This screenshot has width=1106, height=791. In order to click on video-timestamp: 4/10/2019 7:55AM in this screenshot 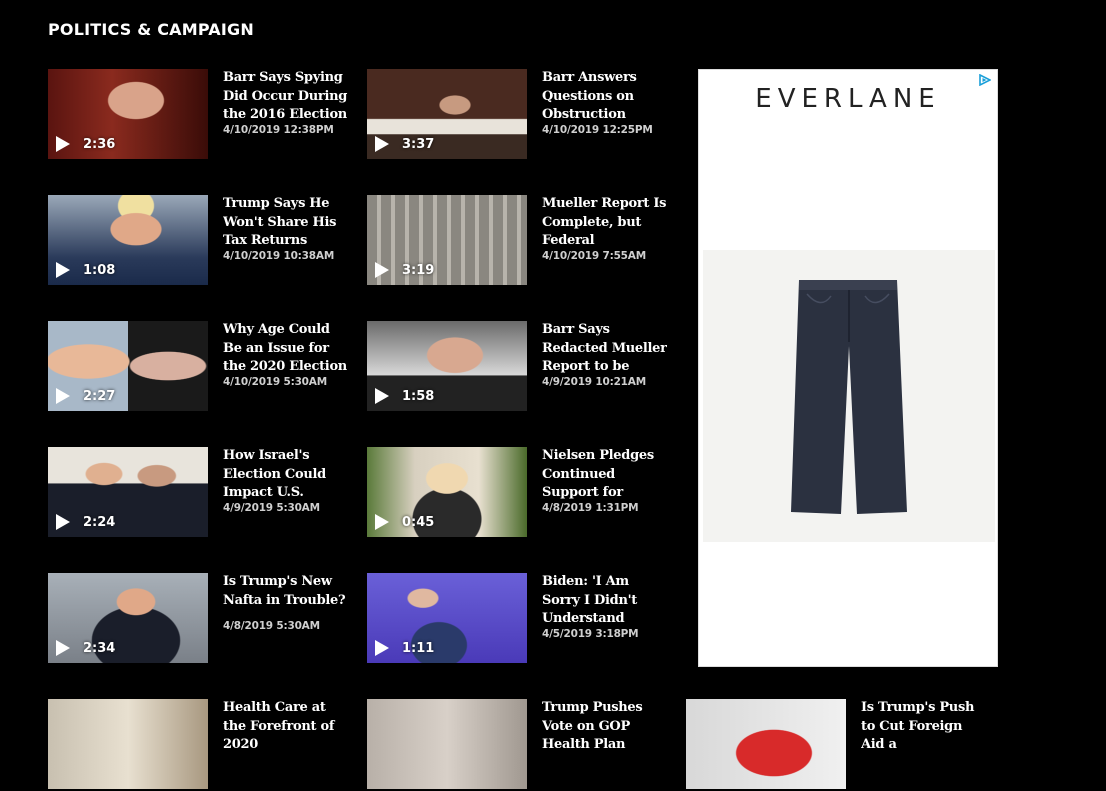, I will do `click(594, 256)`.